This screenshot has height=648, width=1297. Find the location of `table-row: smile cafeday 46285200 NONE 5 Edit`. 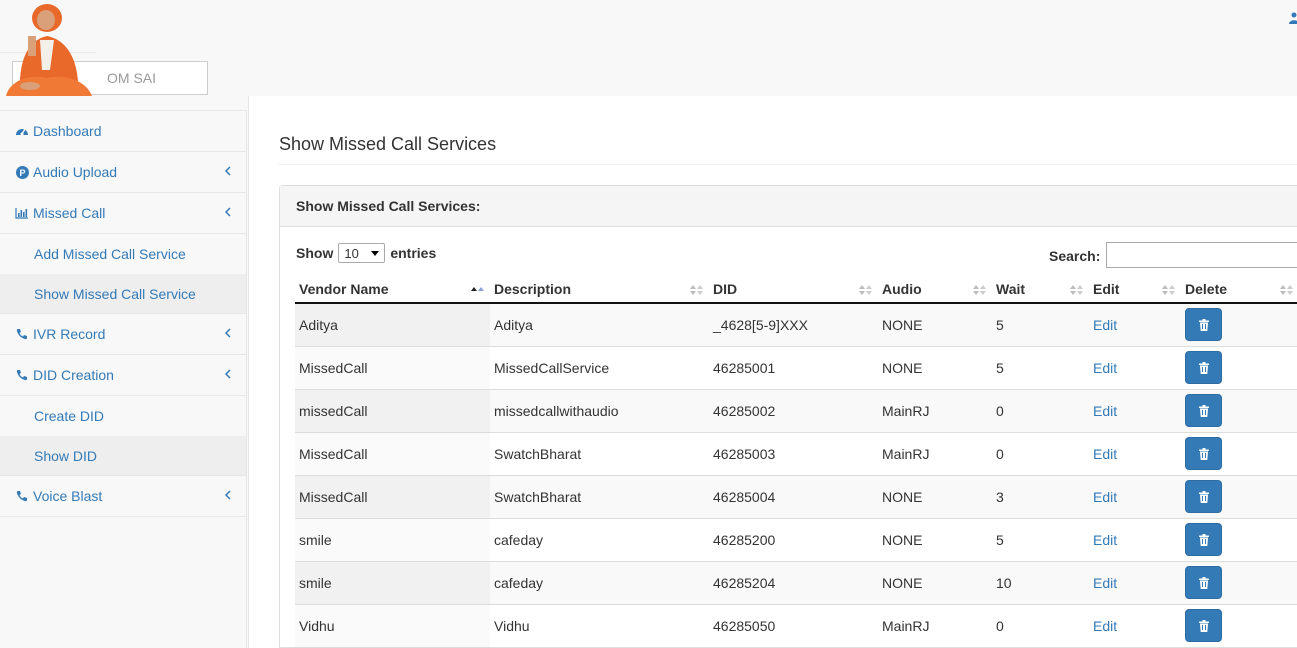

table-row: smile cafeday 46285200 NONE 5 Edit is located at coordinates (796, 540).